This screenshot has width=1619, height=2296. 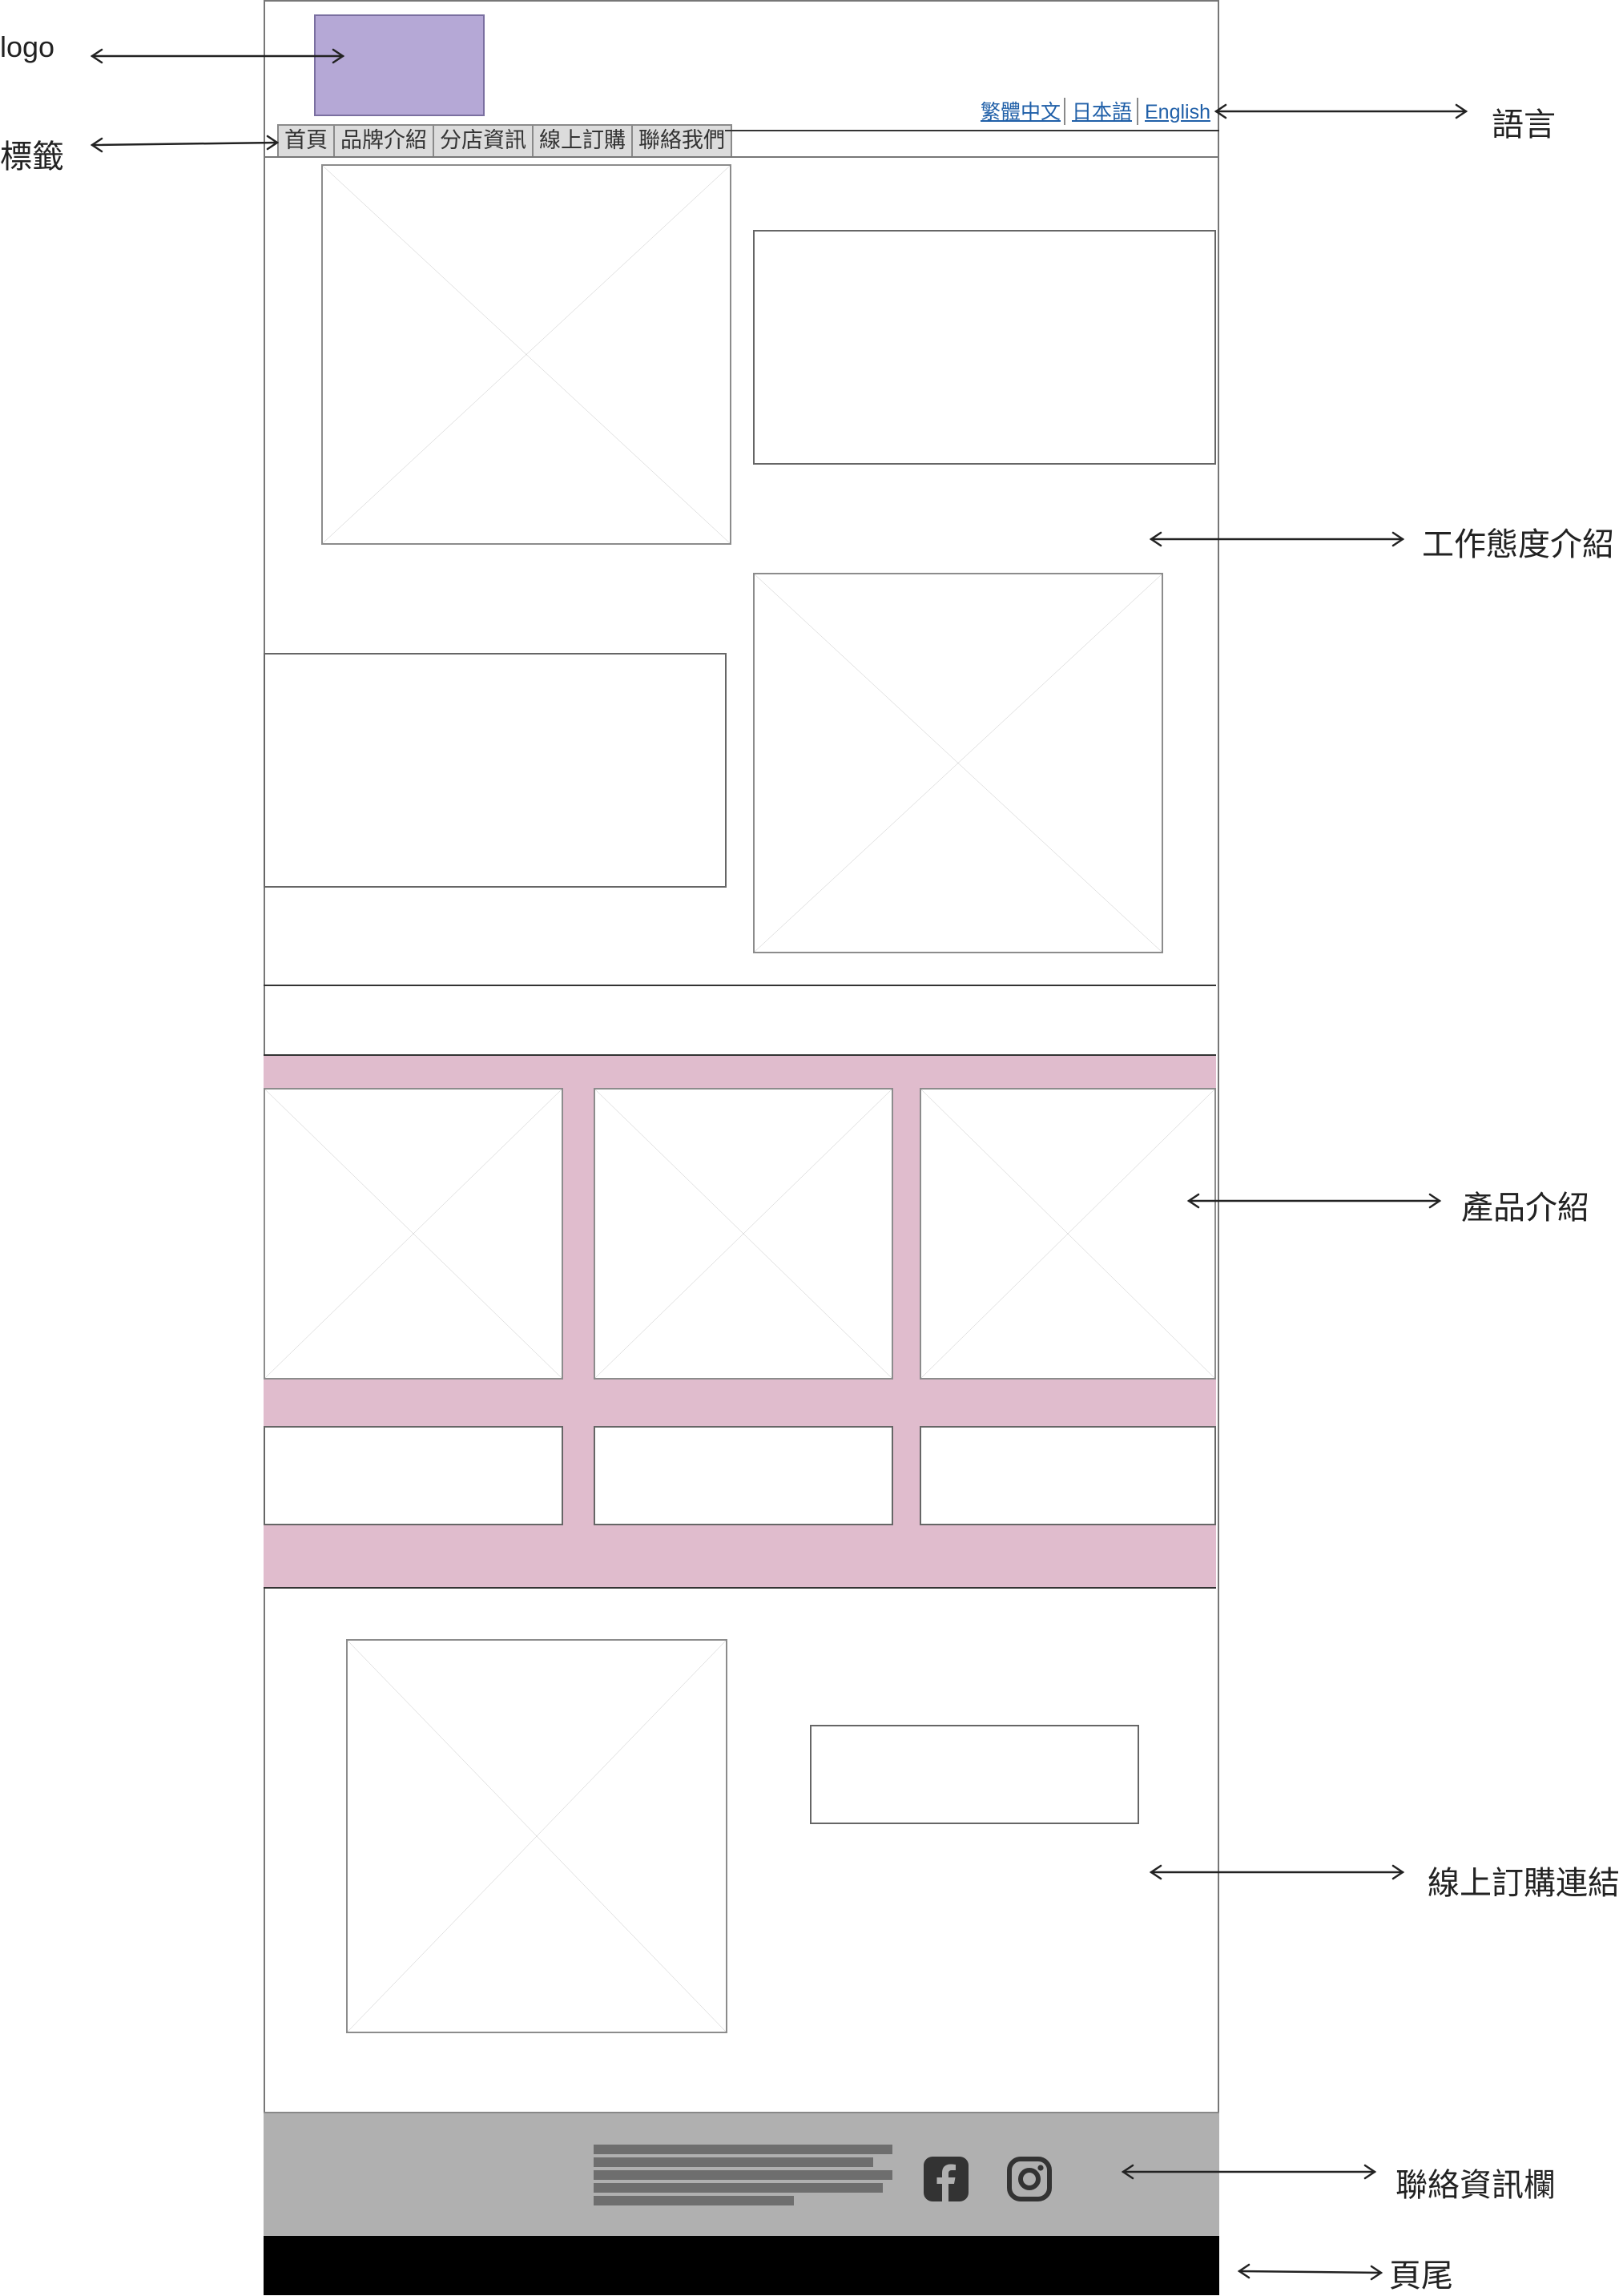 What do you see at coordinates (741, 157) in the screenshot?
I see `nav-line-bottom` at bounding box center [741, 157].